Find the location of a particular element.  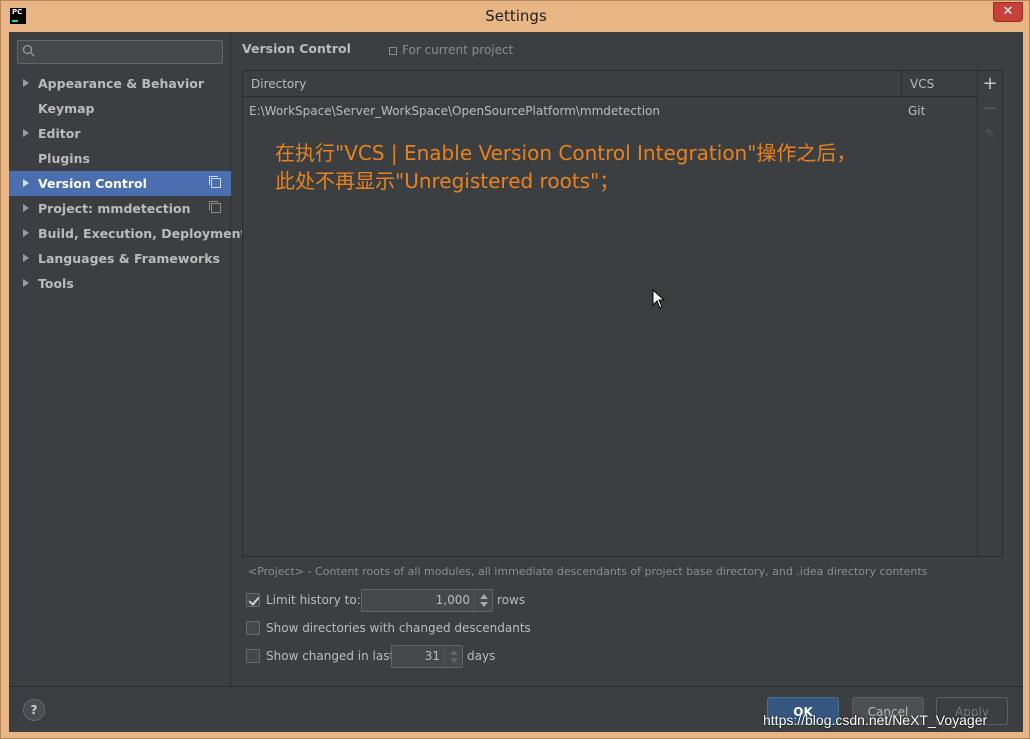

show-changed-checkbox is located at coordinates (253, 656).